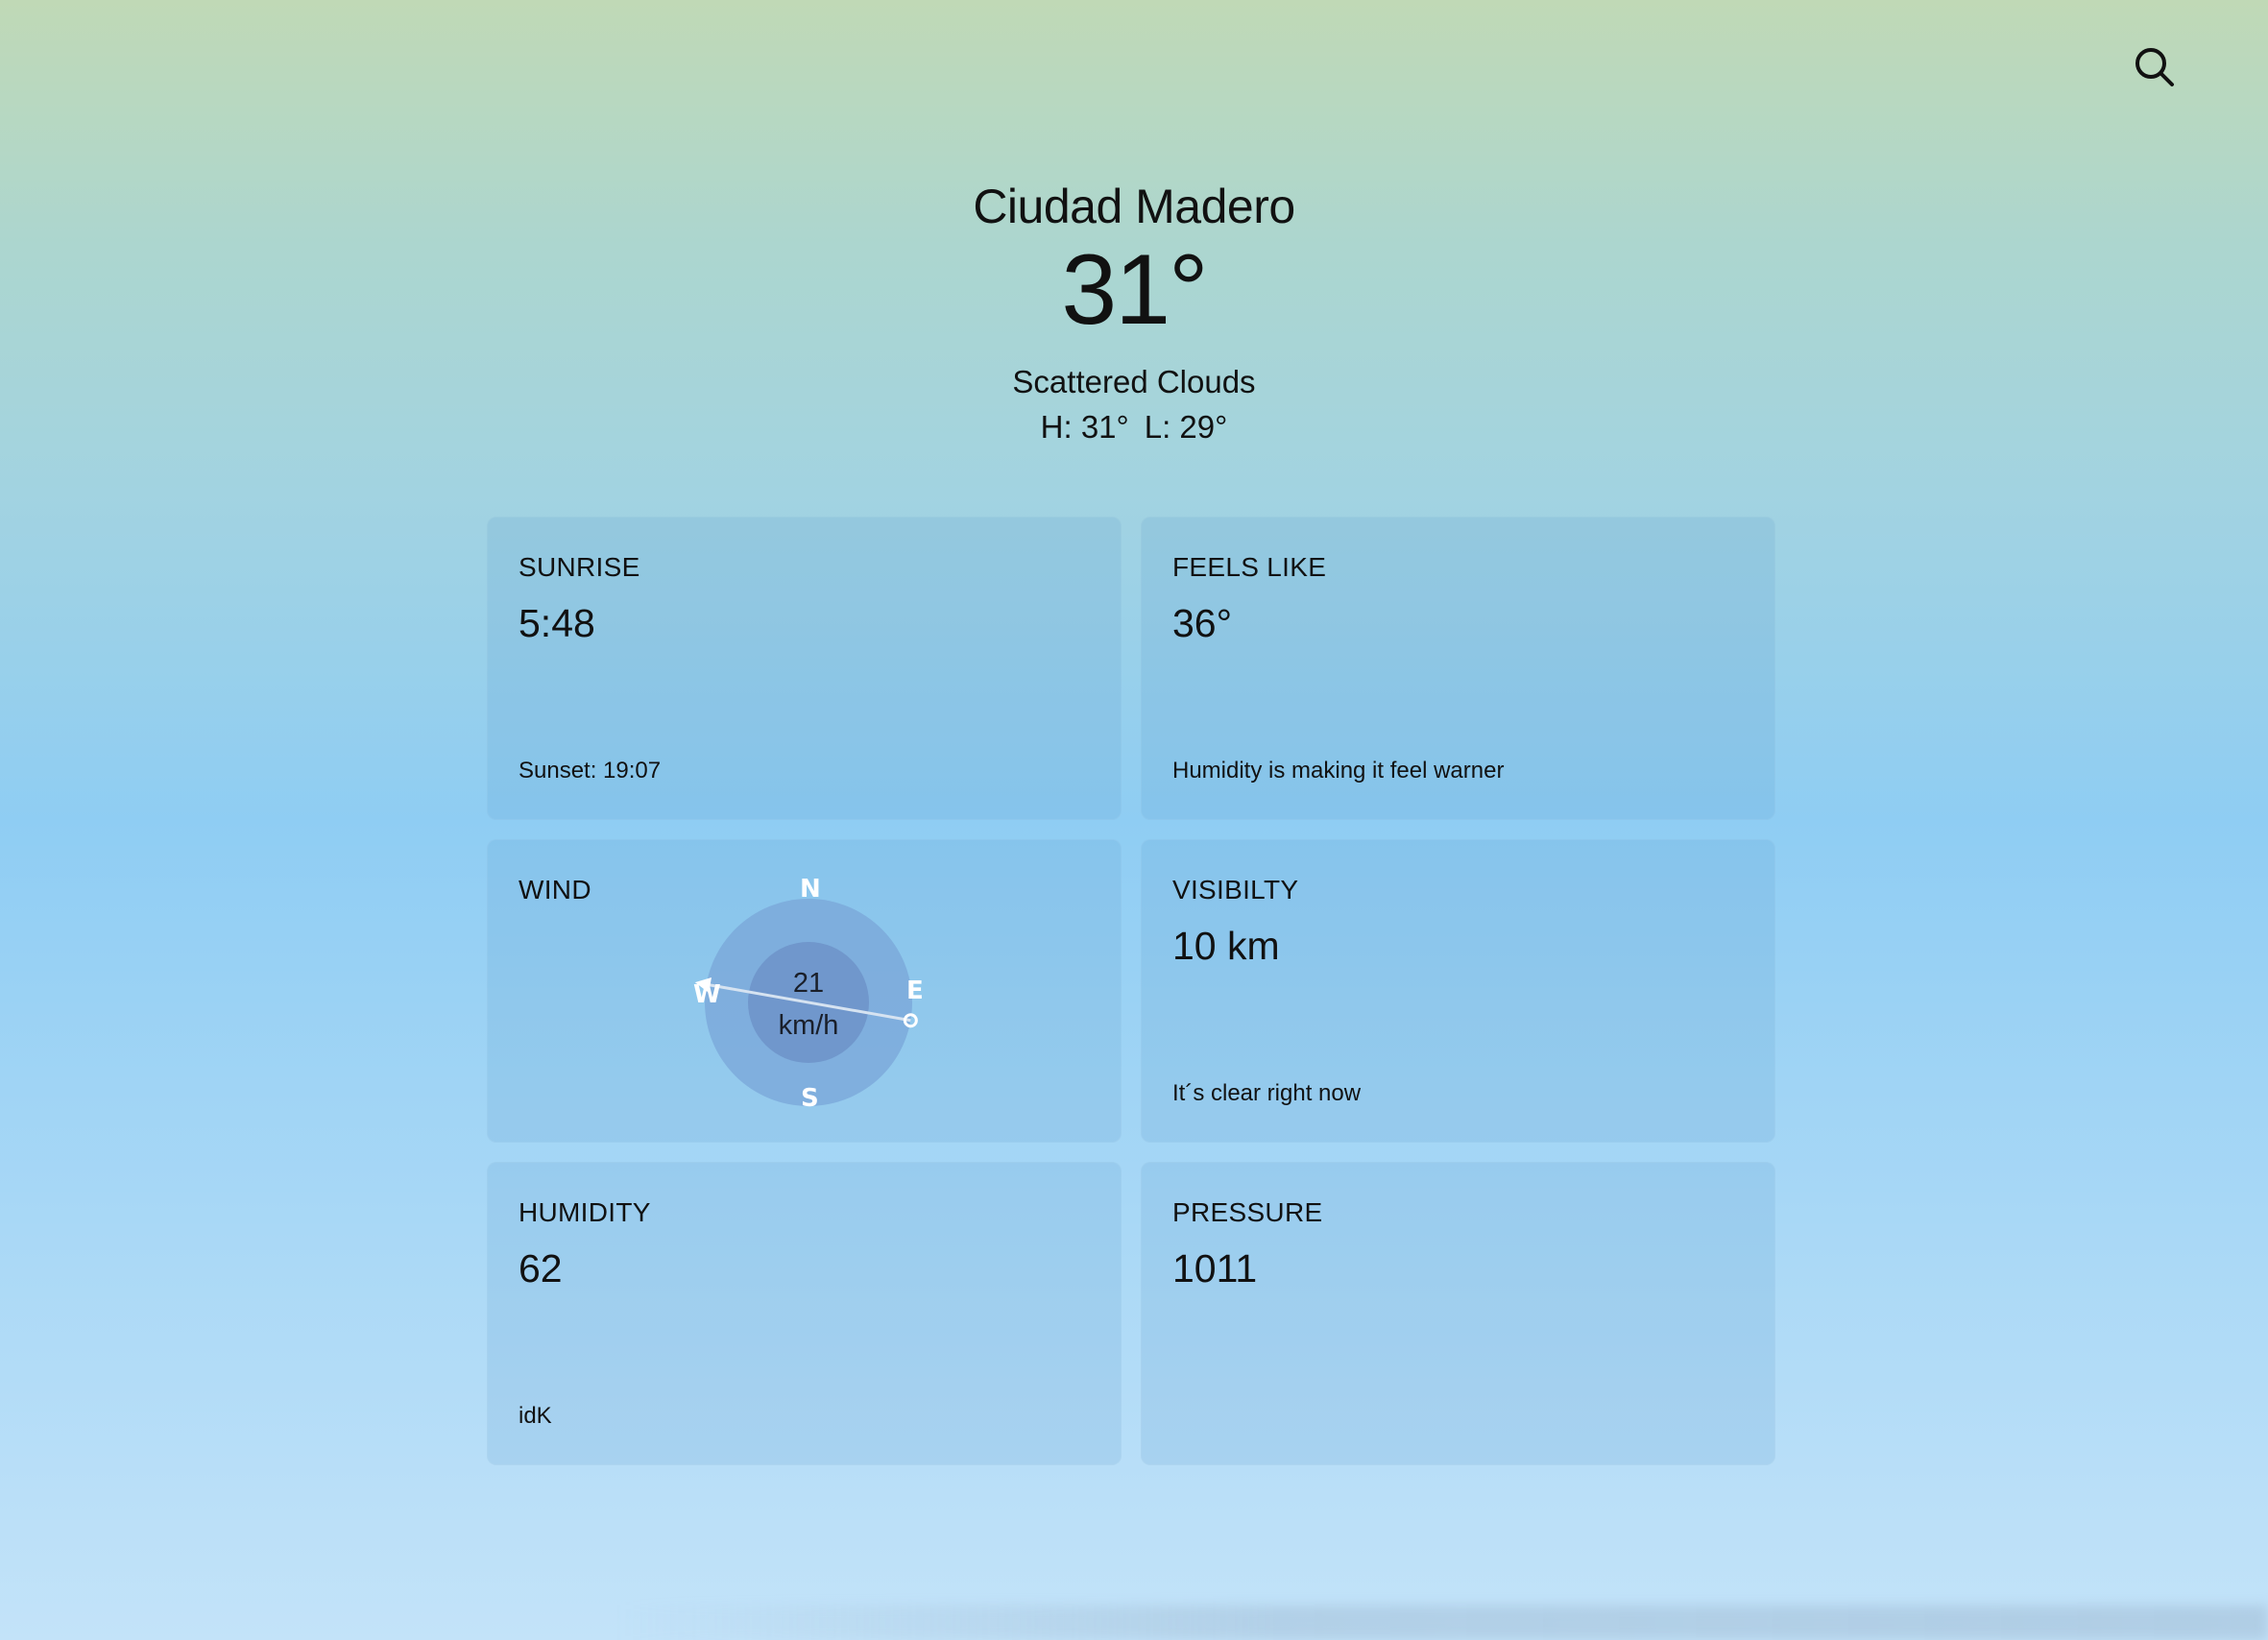 The height and width of the screenshot is (1640, 2268). I want to click on feels-like-value: 36°, so click(1203, 623).